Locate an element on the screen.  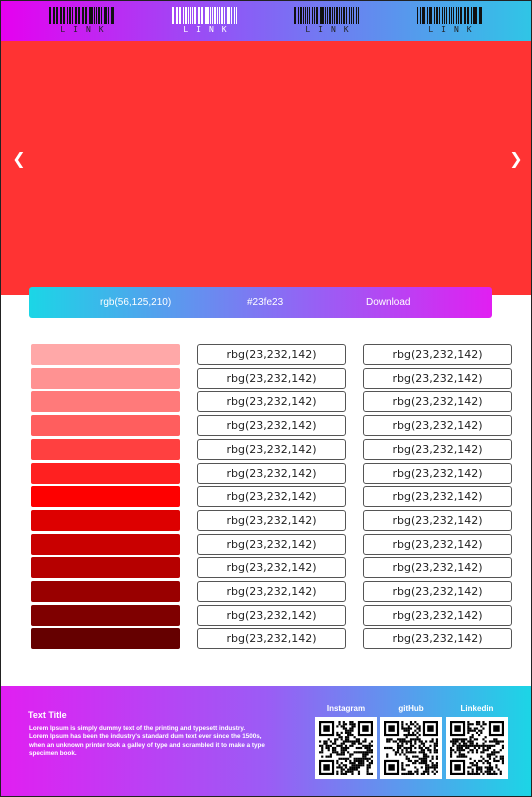
social-linkedin: Linkedin is located at coordinates (477, 741).